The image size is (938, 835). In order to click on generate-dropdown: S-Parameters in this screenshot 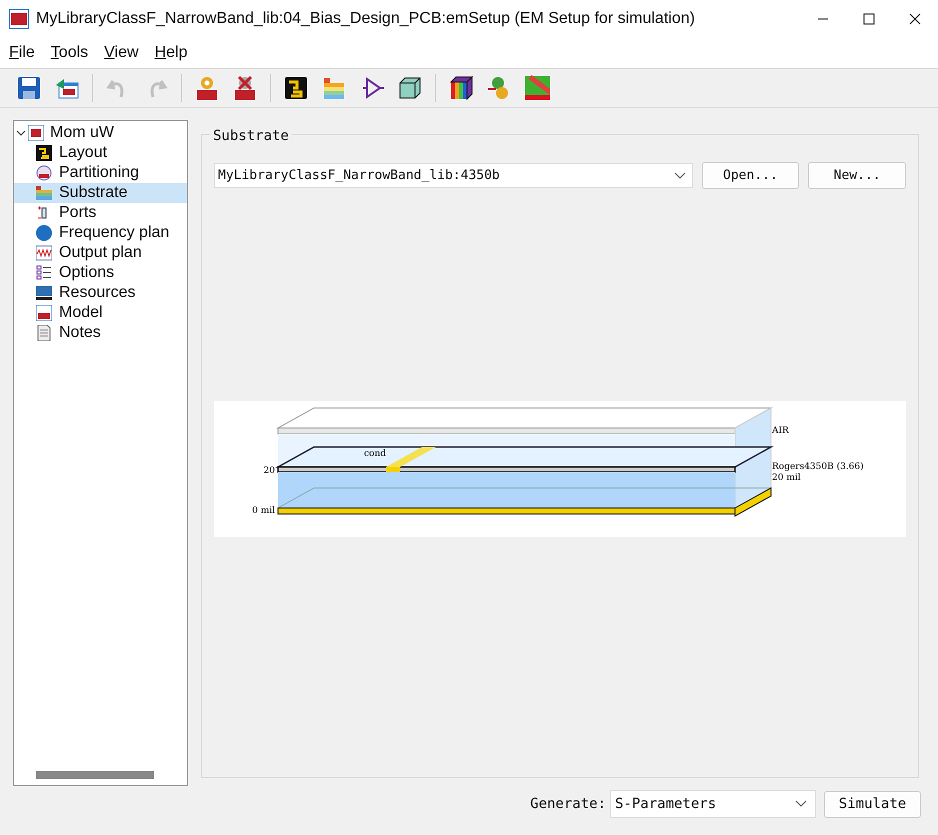, I will do `click(713, 804)`.